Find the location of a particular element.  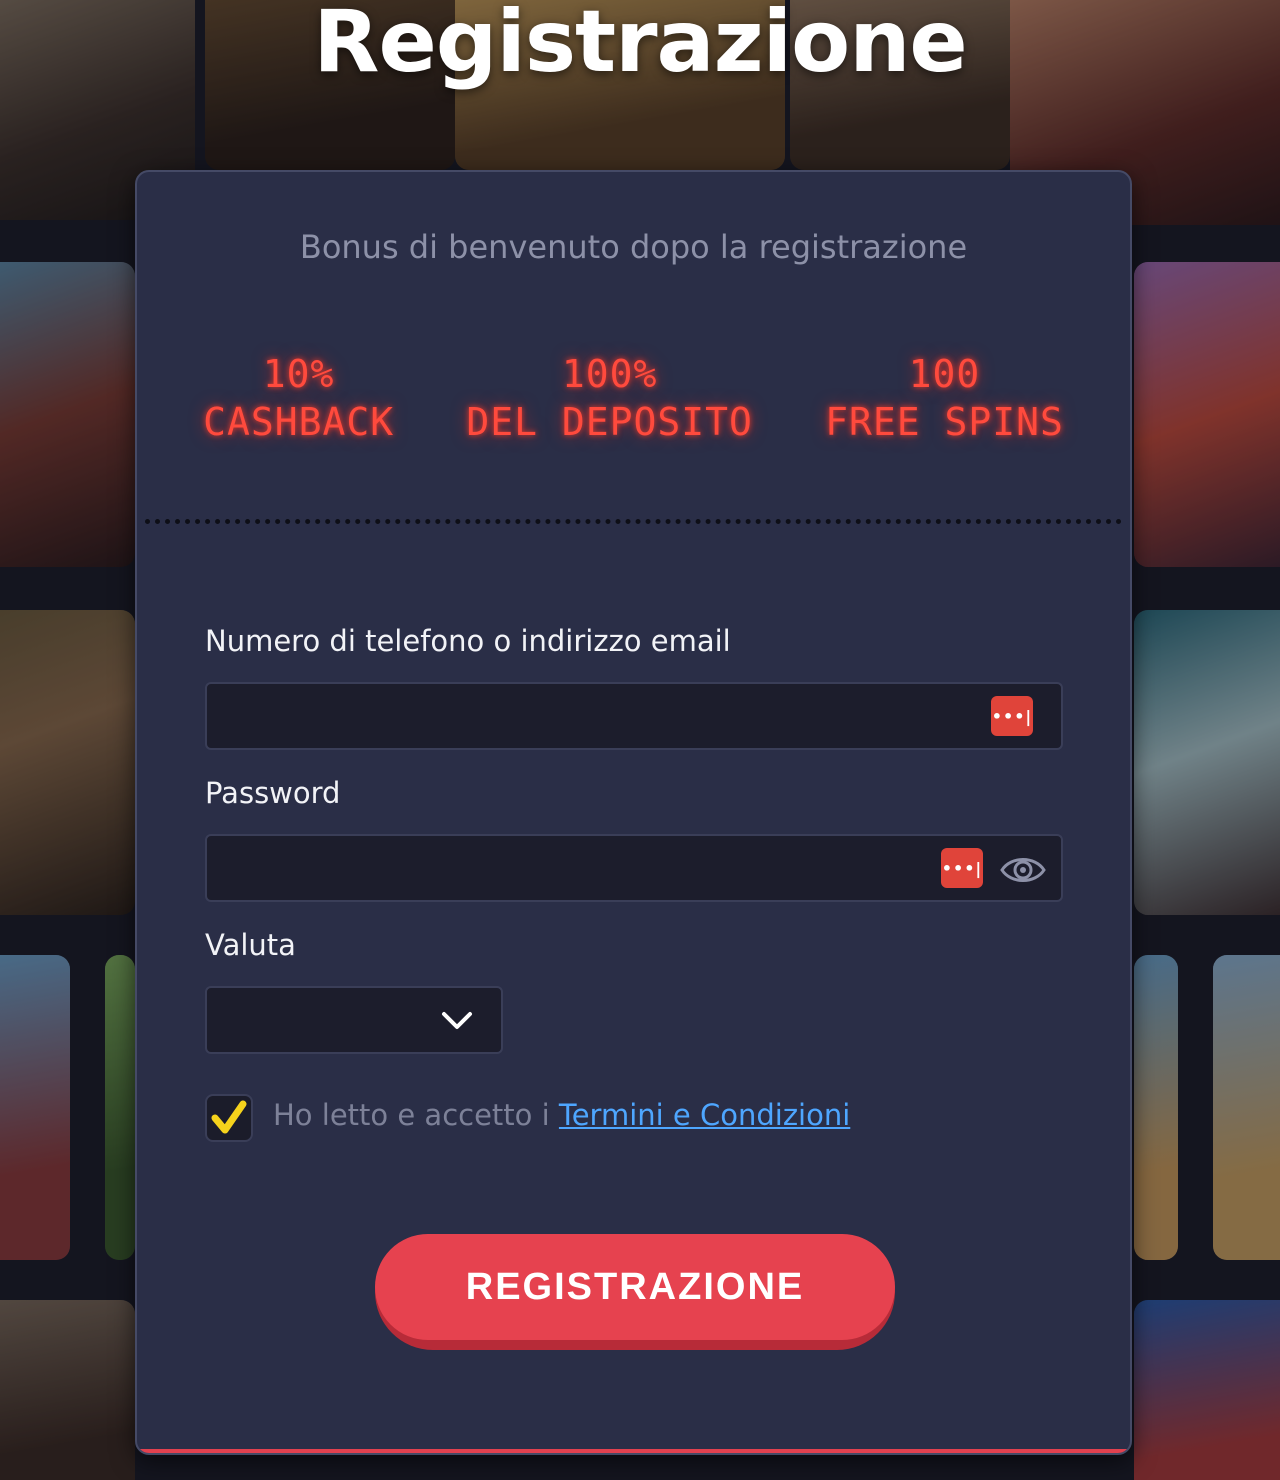

show-password-eye-icon is located at coordinates (1023, 870).